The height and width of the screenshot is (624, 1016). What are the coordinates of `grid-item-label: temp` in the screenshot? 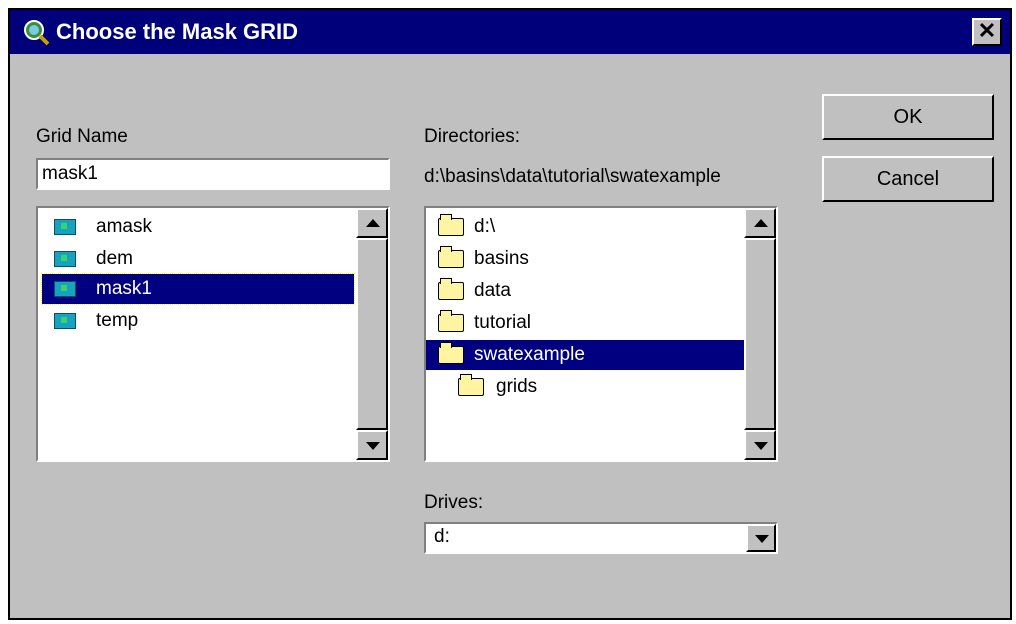 It's located at (117, 320).